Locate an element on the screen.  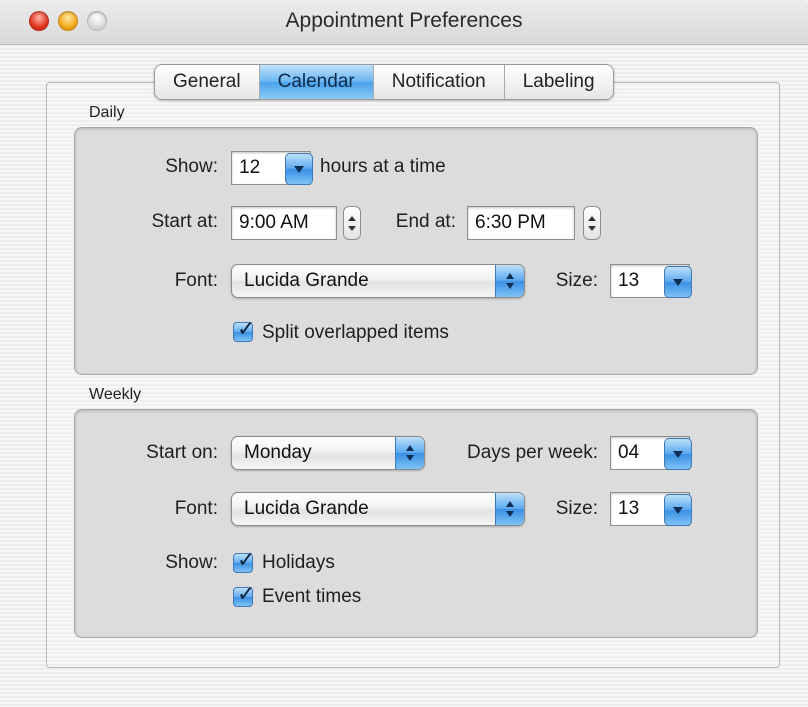
split-overlapped-checkbox: ✓ is located at coordinates (244, 329).